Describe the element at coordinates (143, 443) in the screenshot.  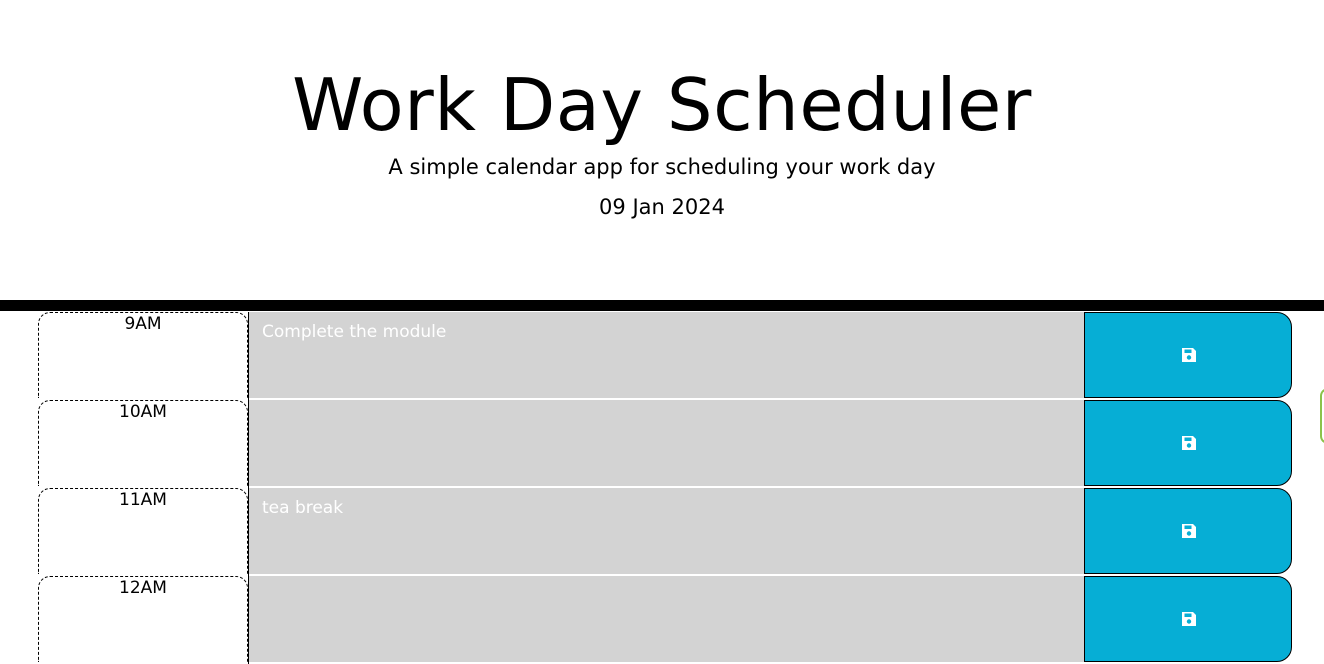
I see `hour-label-box: 10AM` at that location.